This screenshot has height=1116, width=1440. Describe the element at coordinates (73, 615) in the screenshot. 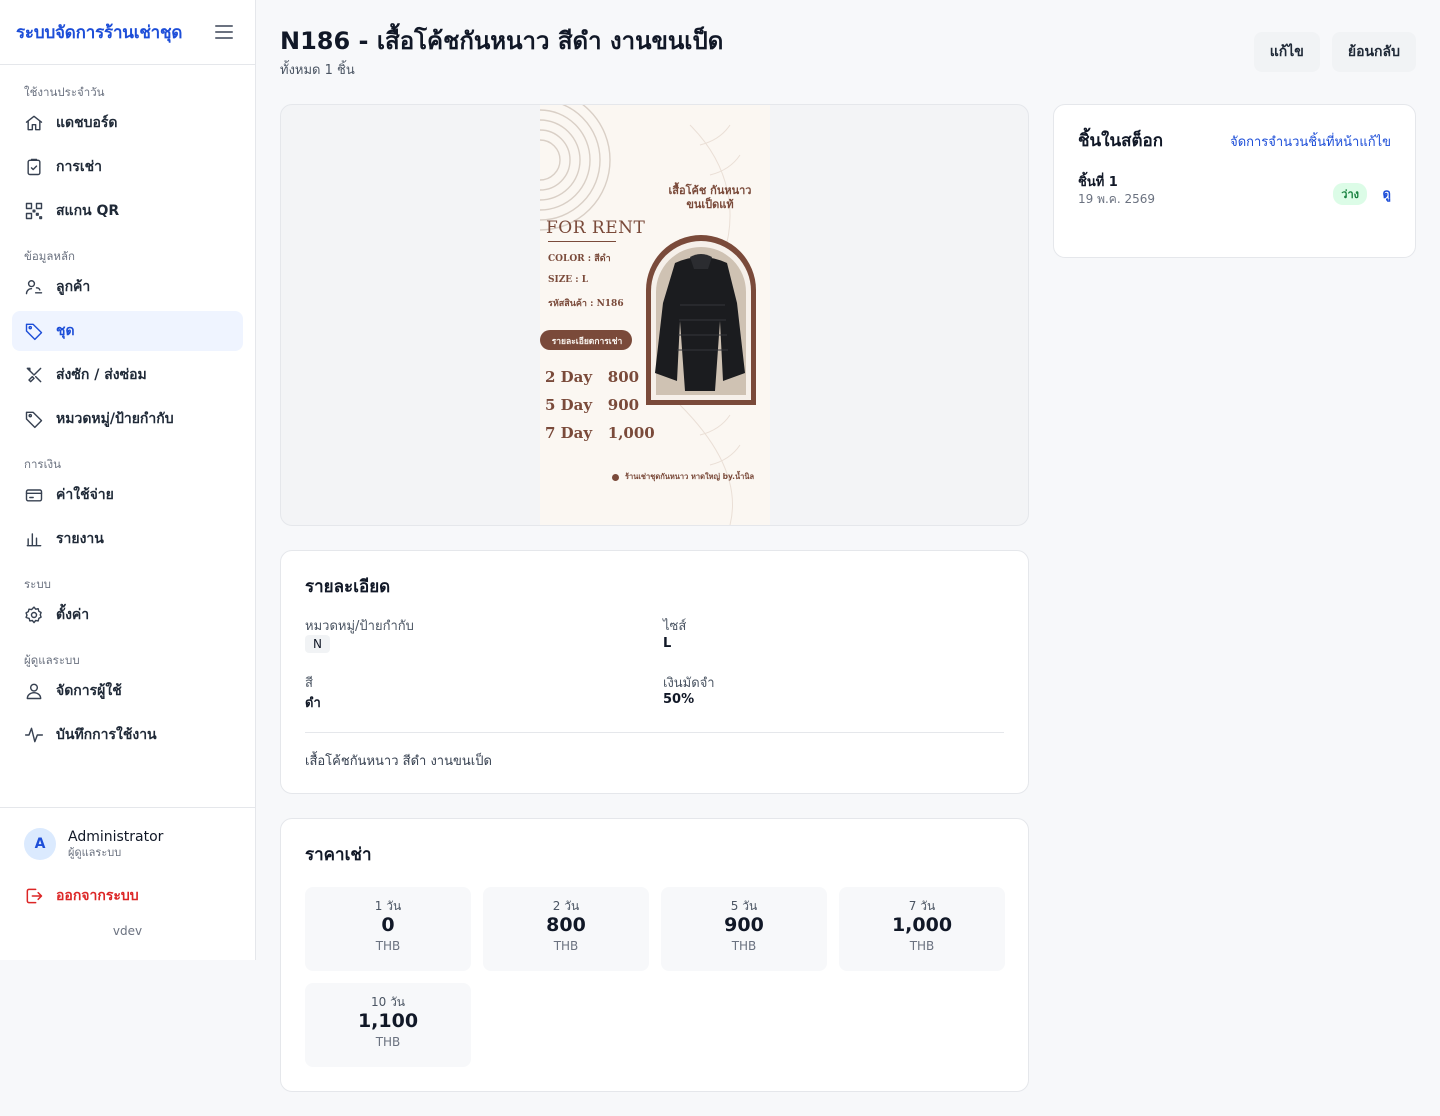

I see `sidebar-item-label: ตั้งค่า` at that location.